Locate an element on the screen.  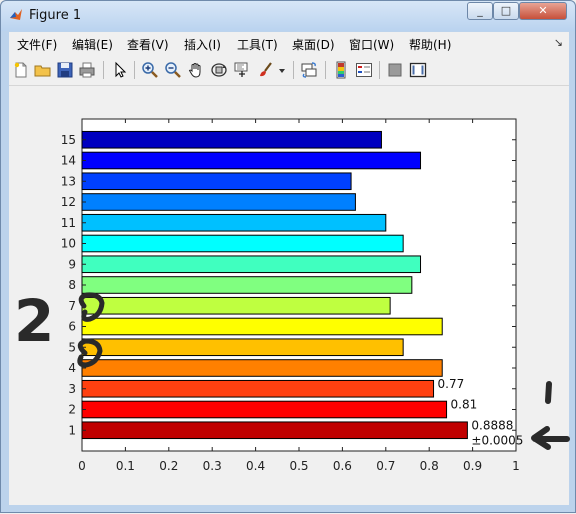
handwritten-tick-mark is located at coordinates (548, 392).